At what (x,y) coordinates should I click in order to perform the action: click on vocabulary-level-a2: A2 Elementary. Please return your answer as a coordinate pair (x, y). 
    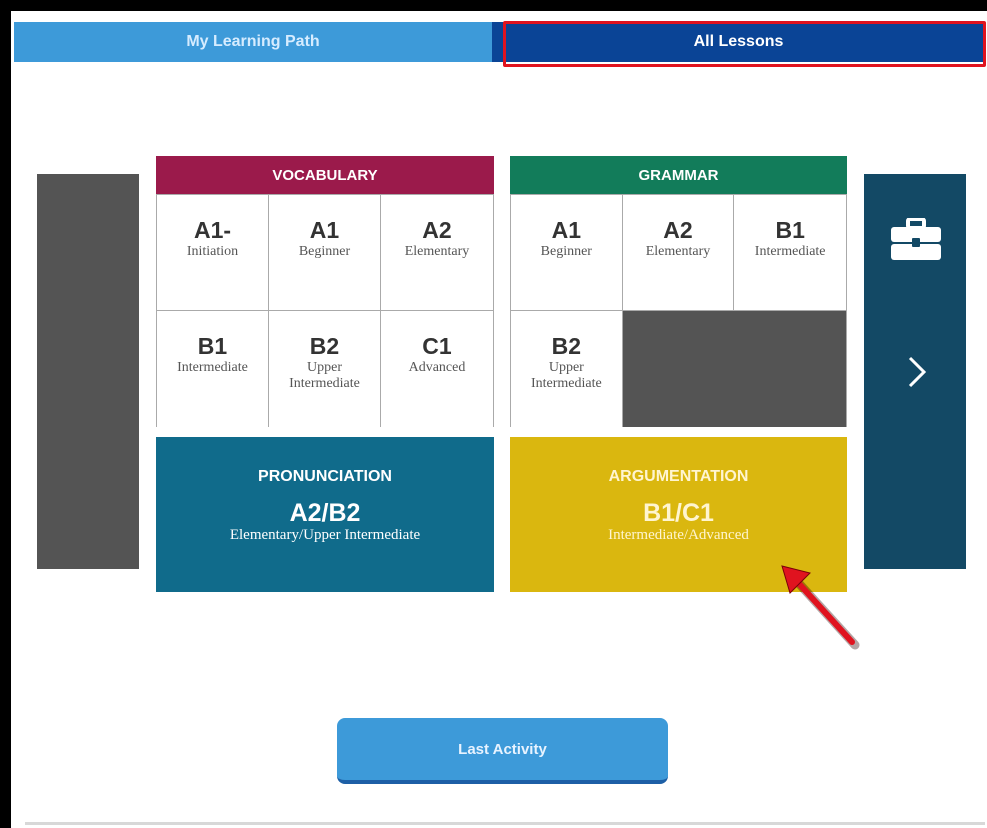
    Looking at the image, I should click on (437, 253).